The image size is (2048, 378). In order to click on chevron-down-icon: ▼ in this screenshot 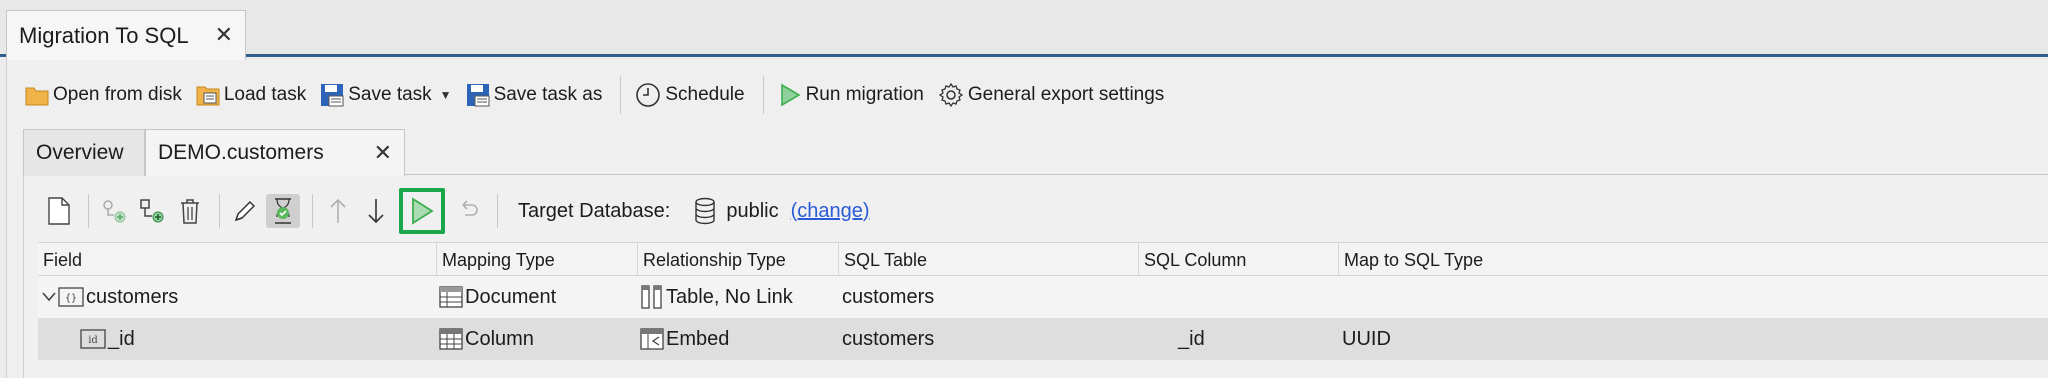, I will do `click(446, 95)`.